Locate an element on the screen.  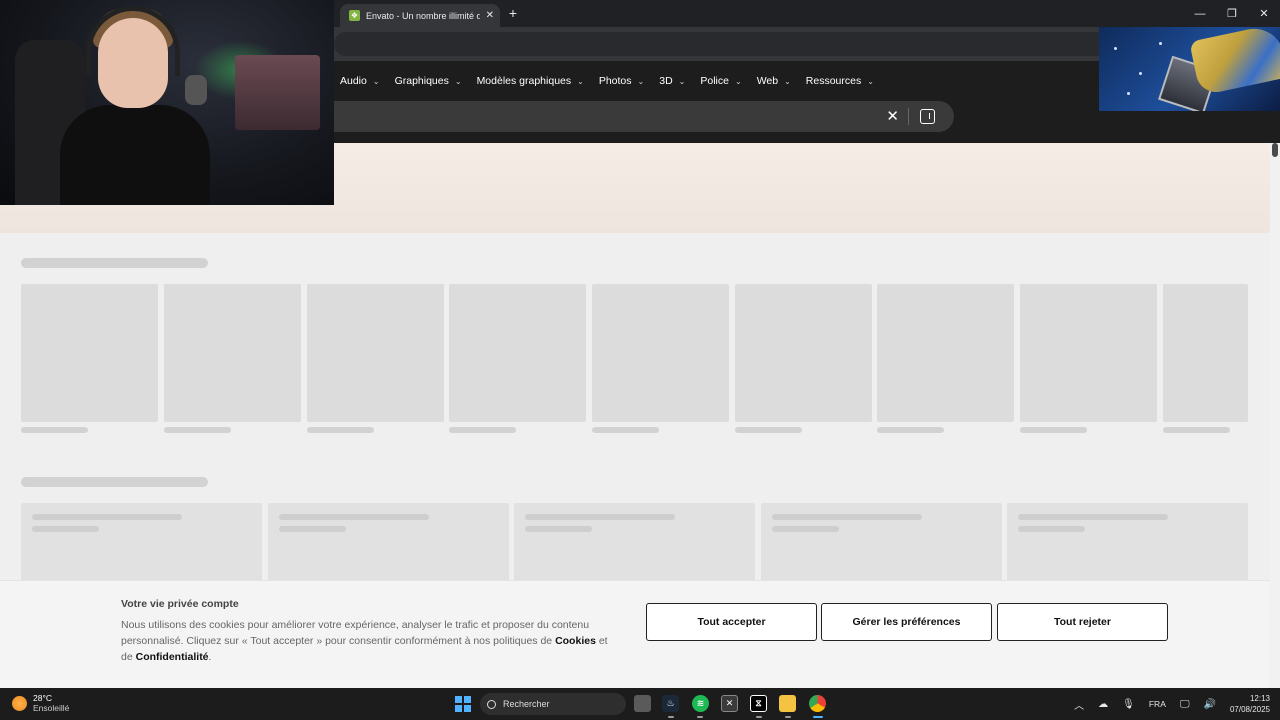
page-scrollbar is located at coordinates (1275, 415).